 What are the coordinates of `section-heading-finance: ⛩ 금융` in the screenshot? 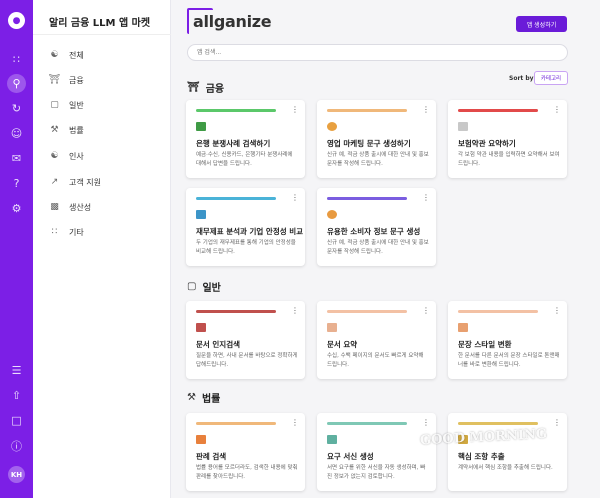 It's located at (205, 87).